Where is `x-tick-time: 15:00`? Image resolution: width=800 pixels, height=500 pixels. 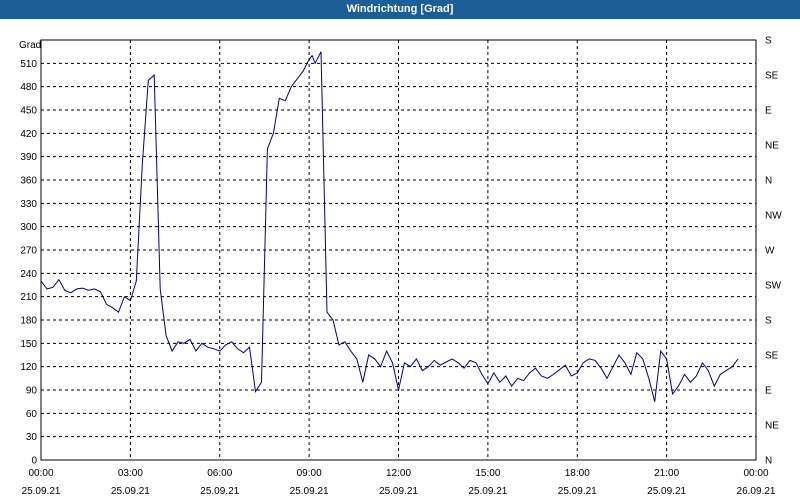 x-tick-time: 15:00 is located at coordinates (487, 473).